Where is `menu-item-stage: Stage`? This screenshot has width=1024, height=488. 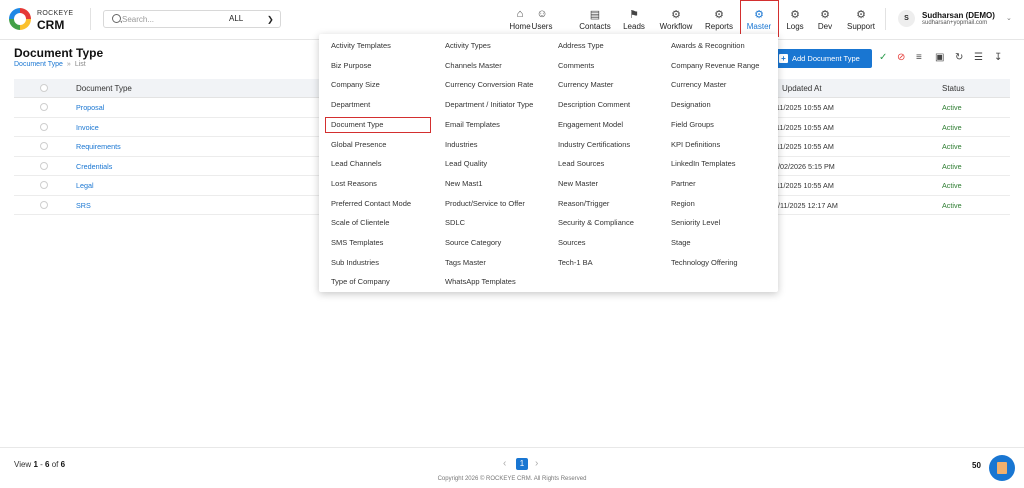 menu-item-stage: Stage is located at coordinates (681, 243).